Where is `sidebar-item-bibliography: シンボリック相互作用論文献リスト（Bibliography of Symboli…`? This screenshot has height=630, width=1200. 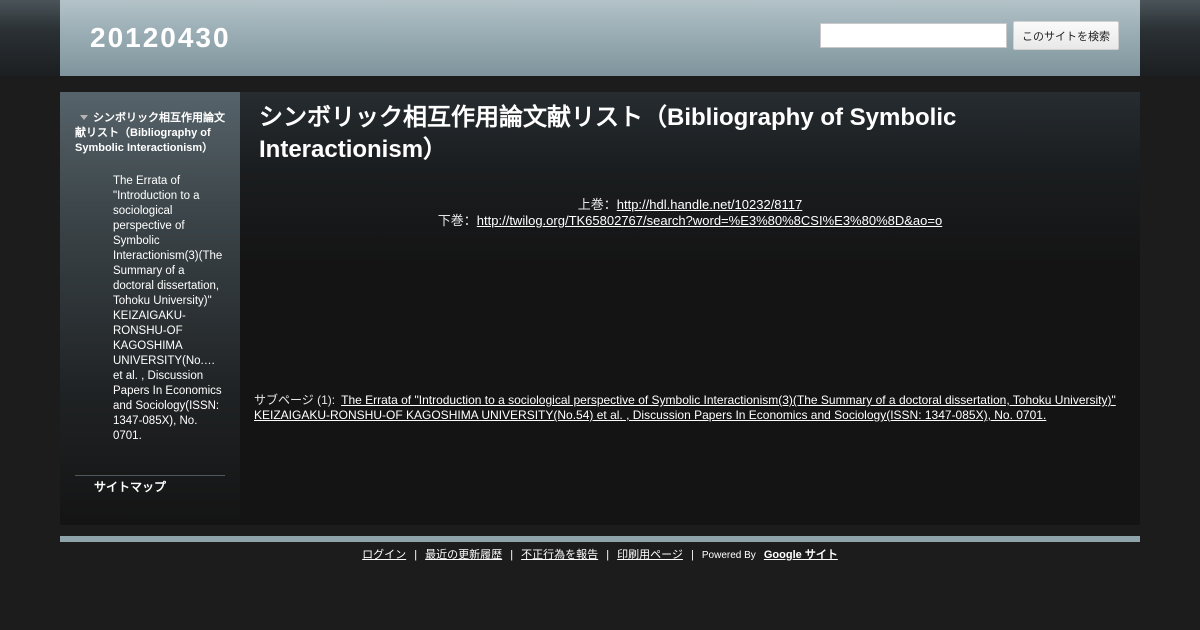
sidebar-item-bibliography: シンボリック相互作用論文献リスト（Bibliography of Symboli… is located at coordinates (150, 133).